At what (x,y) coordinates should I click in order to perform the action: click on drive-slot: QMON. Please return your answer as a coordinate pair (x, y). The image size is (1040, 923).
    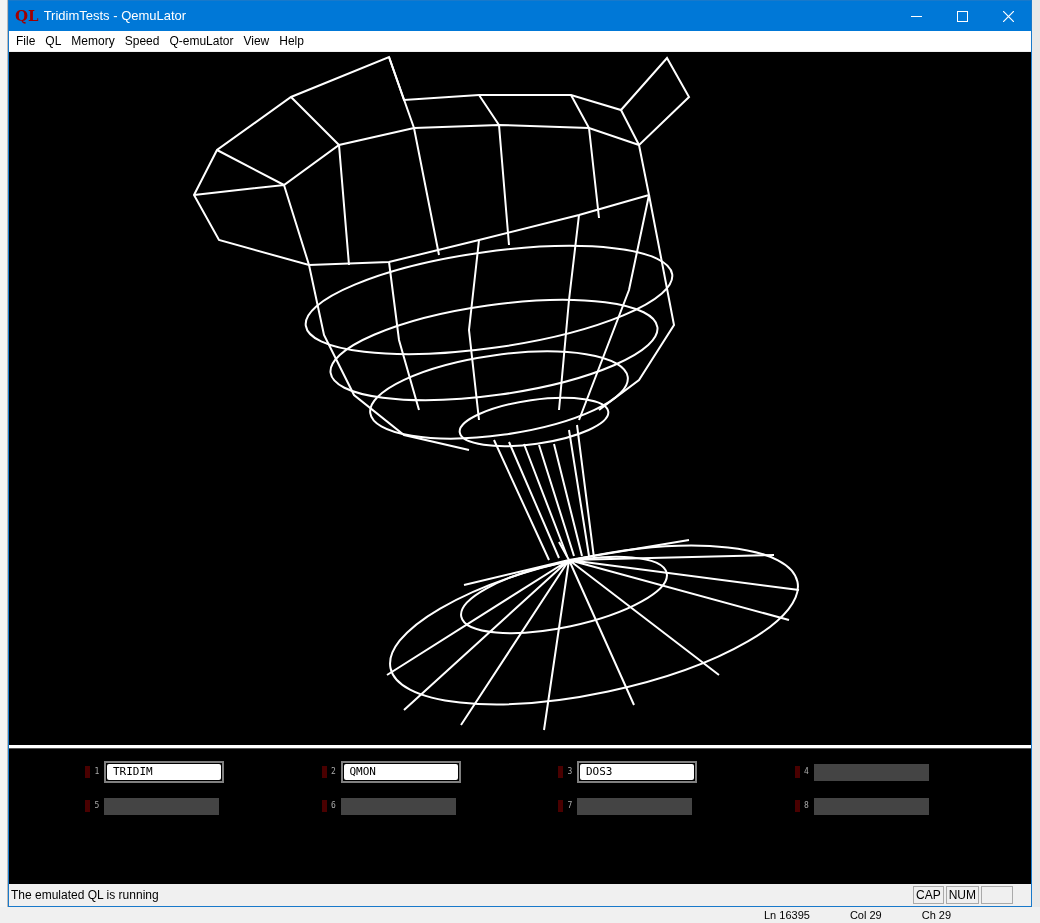
    Looking at the image, I should click on (400, 772).